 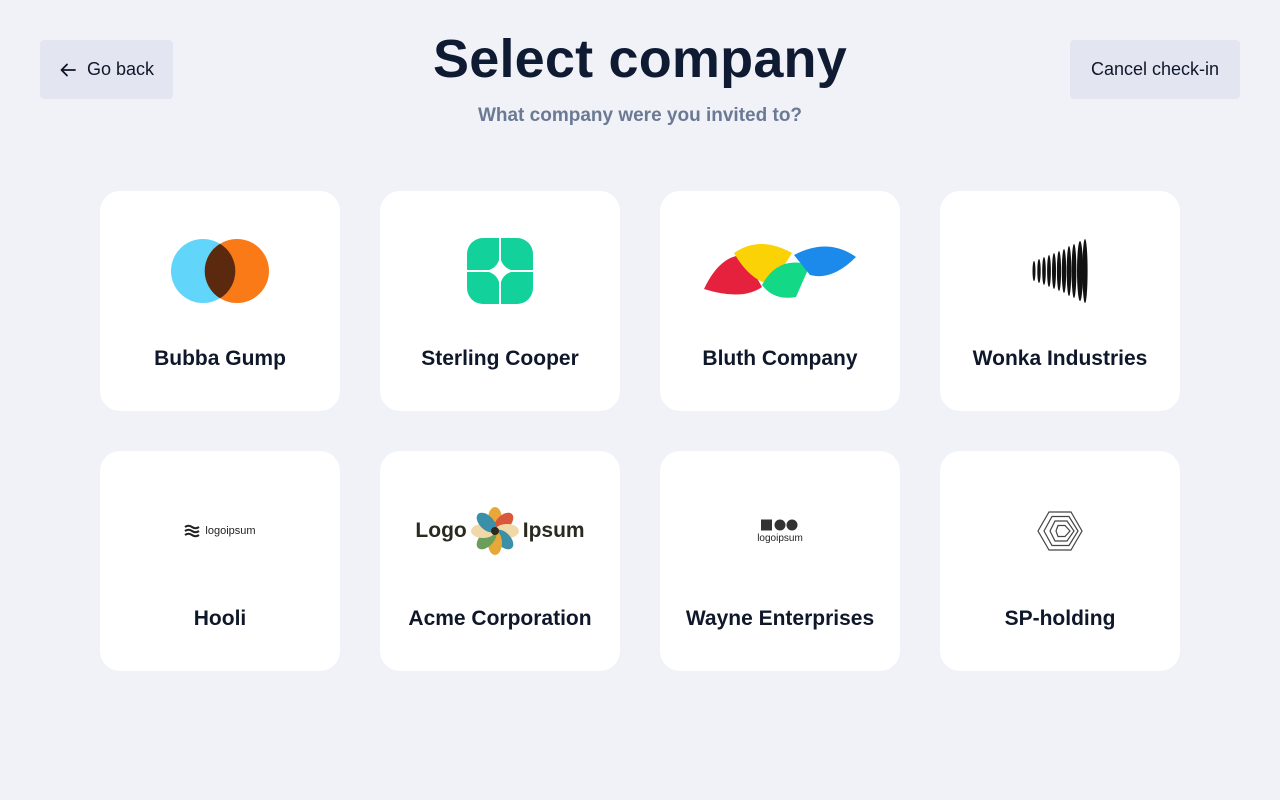 I want to click on company-card-sp-holding: SP-holding, so click(x=1060, y=561).